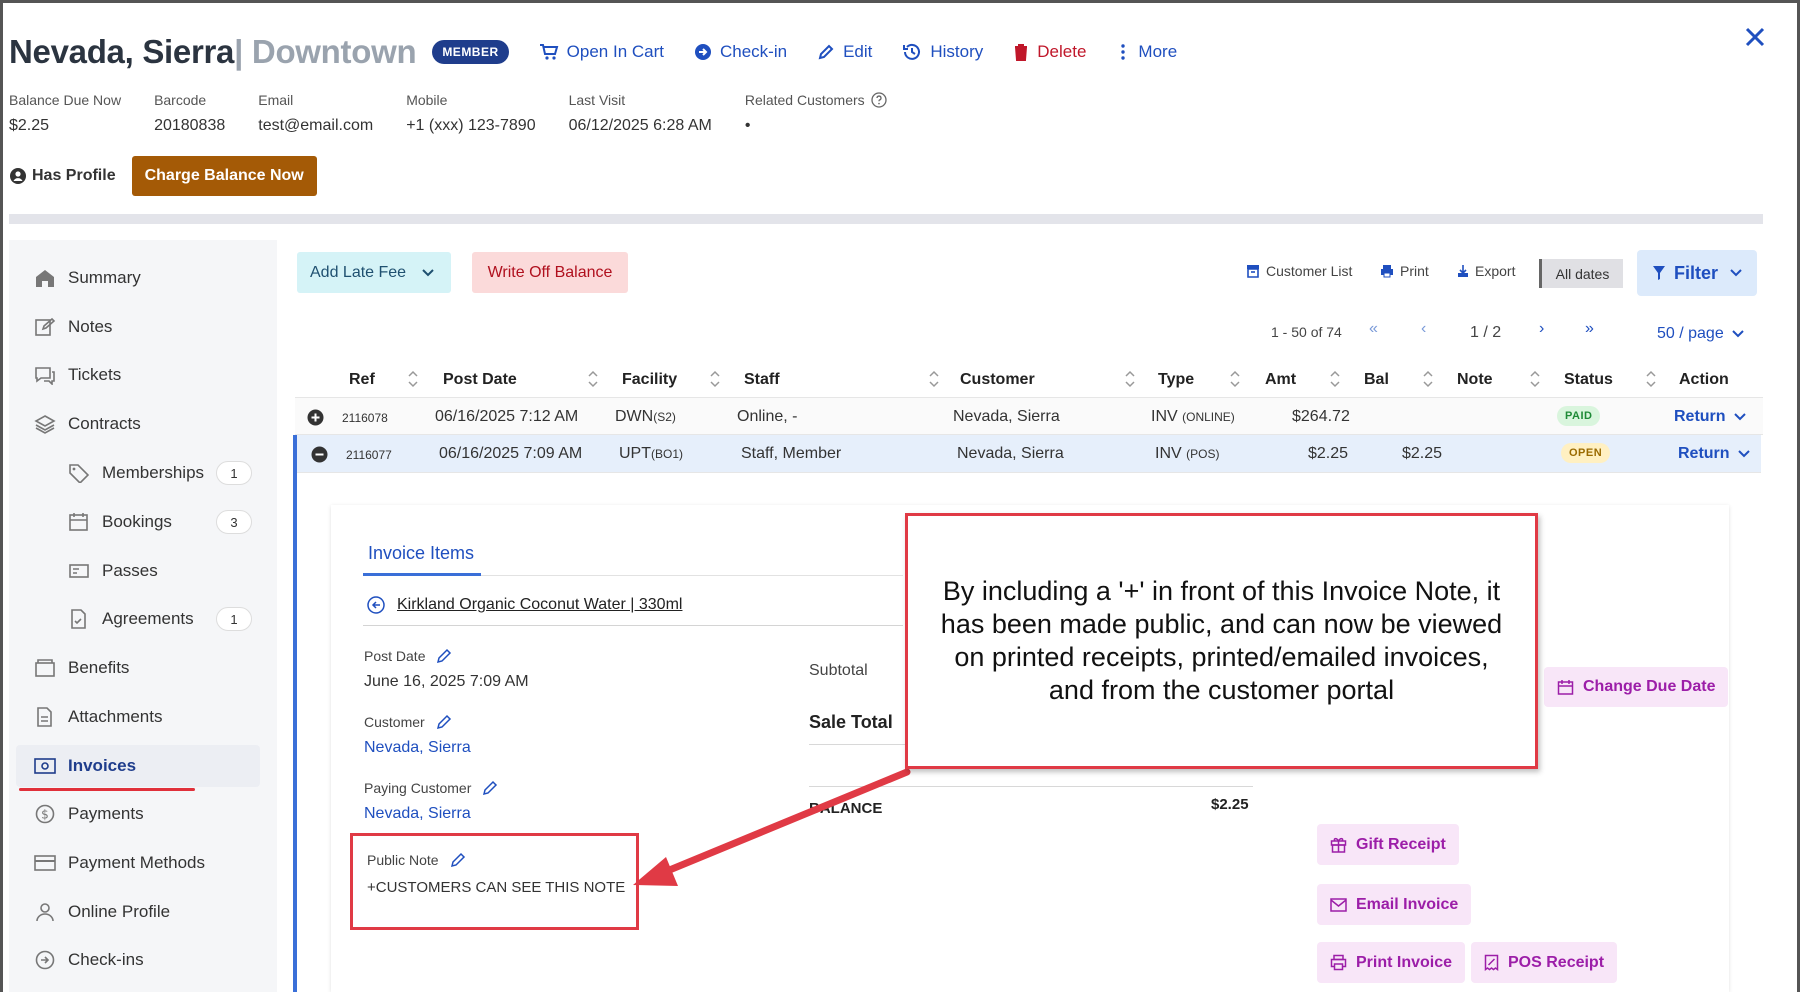  Describe the element at coordinates (1253, 271) in the screenshot. I see `archive-icon` at that location.